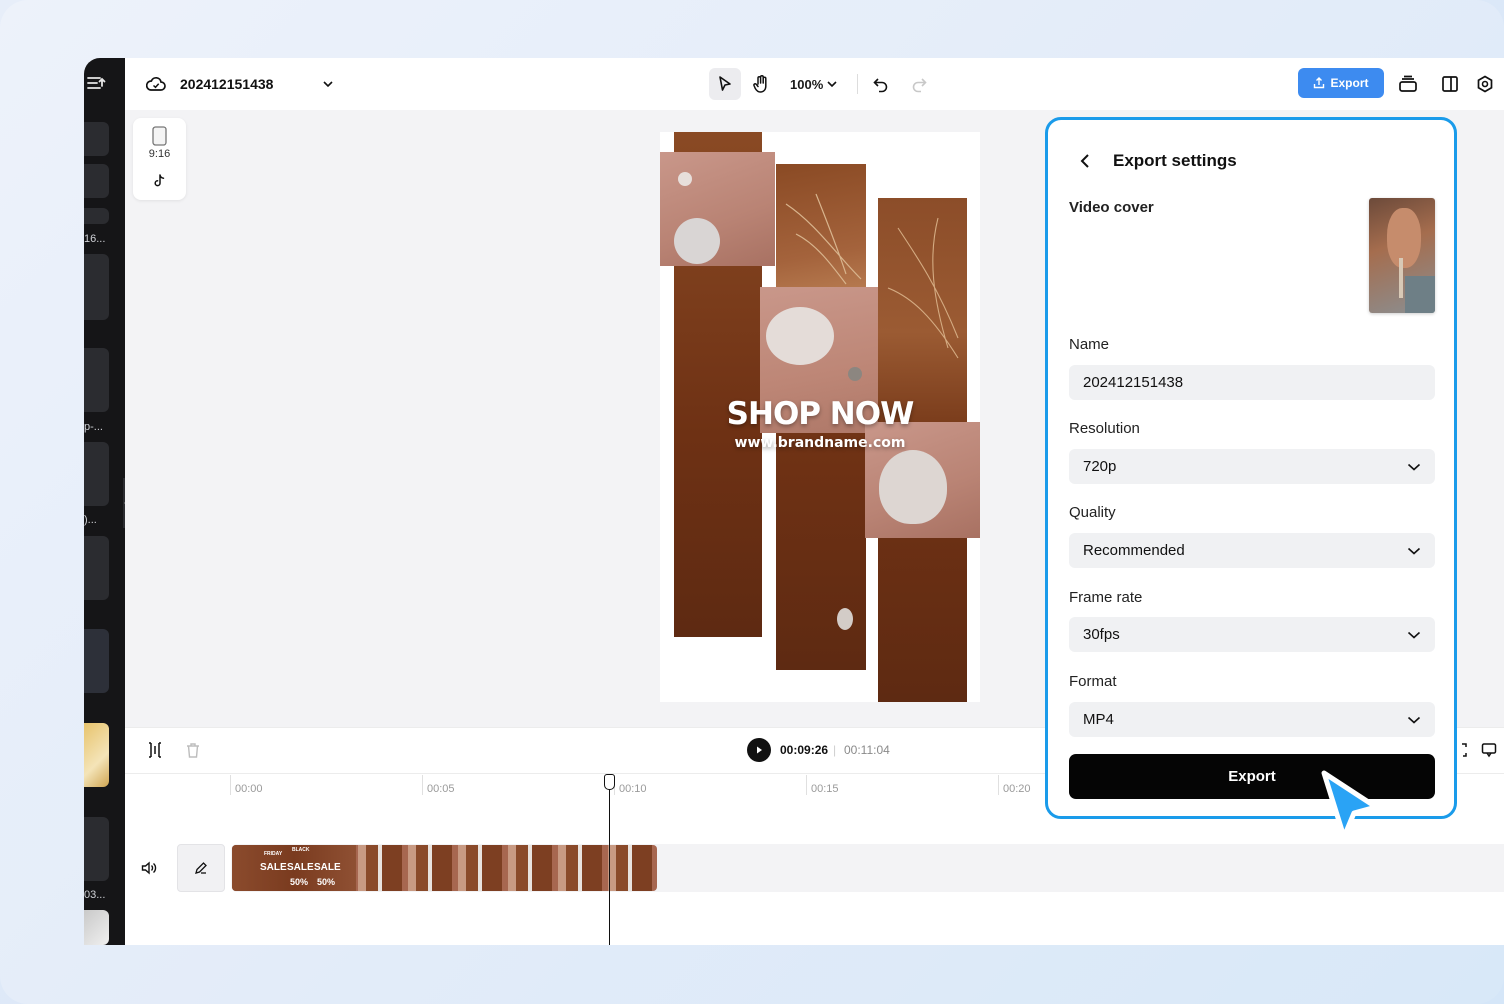  I want to click on current-time: 00:09:26, so click(804, 750).